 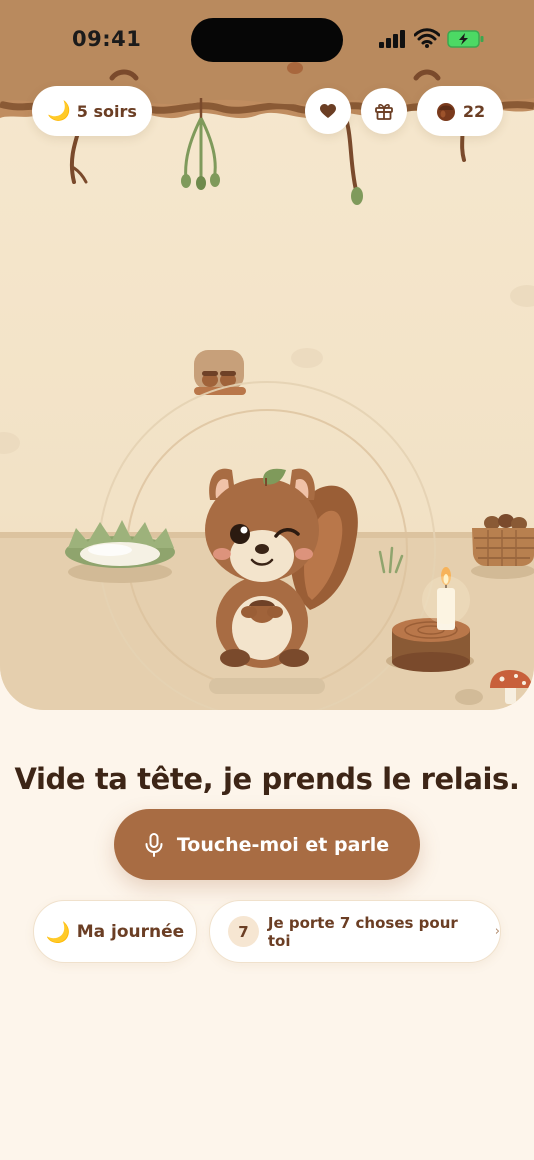 I want to click on status-bar: 09:41, so click(x=267, y=40).